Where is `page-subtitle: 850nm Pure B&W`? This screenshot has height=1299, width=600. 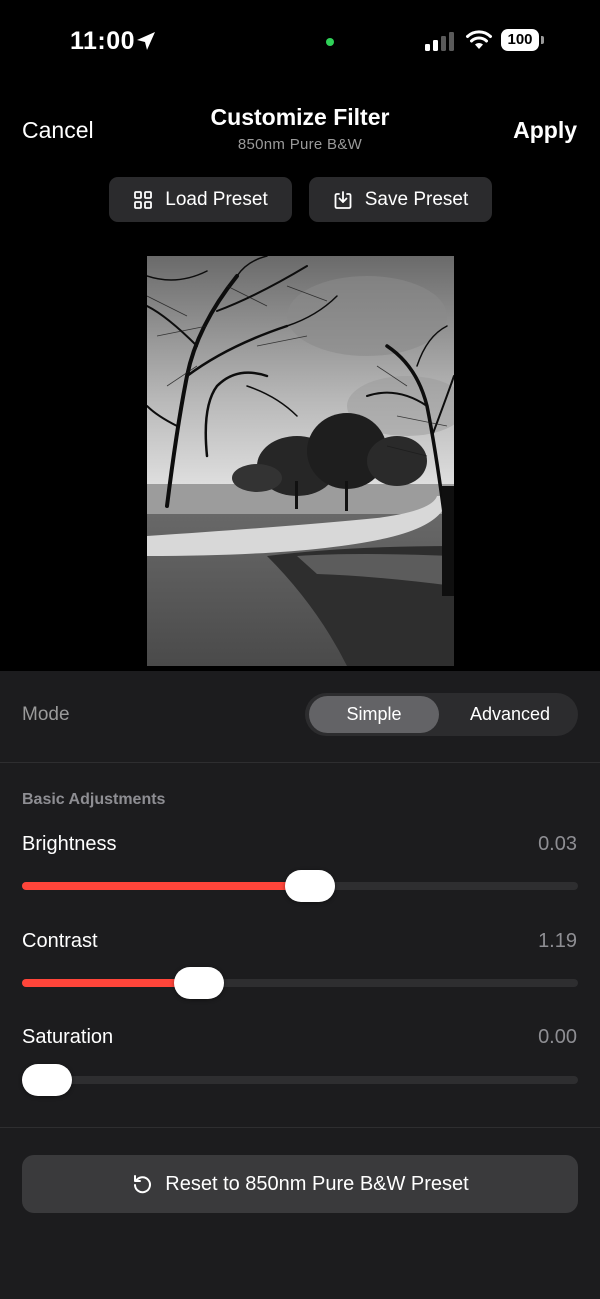
page-subtitle: 850nm Pure B&W is located at coordinates (300, 144).